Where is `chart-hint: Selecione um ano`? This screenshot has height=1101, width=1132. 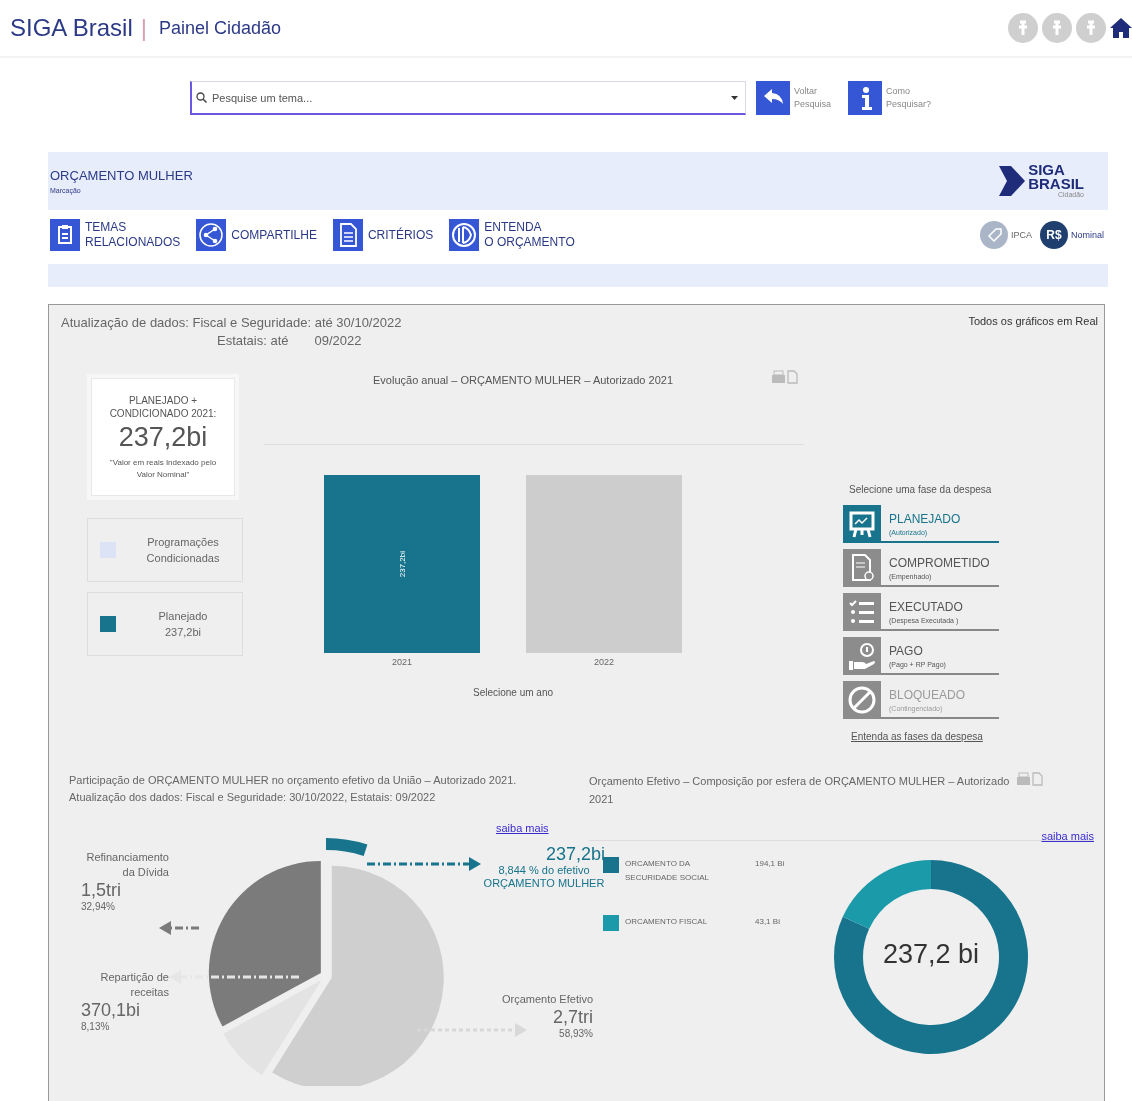
chart-hint: Selecione um ano is located at coordinates (513, 692).